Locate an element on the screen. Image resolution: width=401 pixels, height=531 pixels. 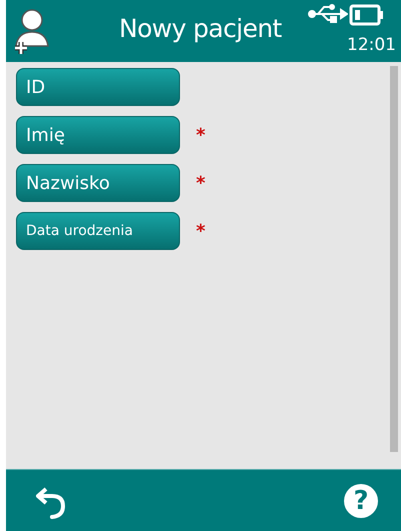
screen-title: Nowy pacjent is located at coordinates (200, 28).